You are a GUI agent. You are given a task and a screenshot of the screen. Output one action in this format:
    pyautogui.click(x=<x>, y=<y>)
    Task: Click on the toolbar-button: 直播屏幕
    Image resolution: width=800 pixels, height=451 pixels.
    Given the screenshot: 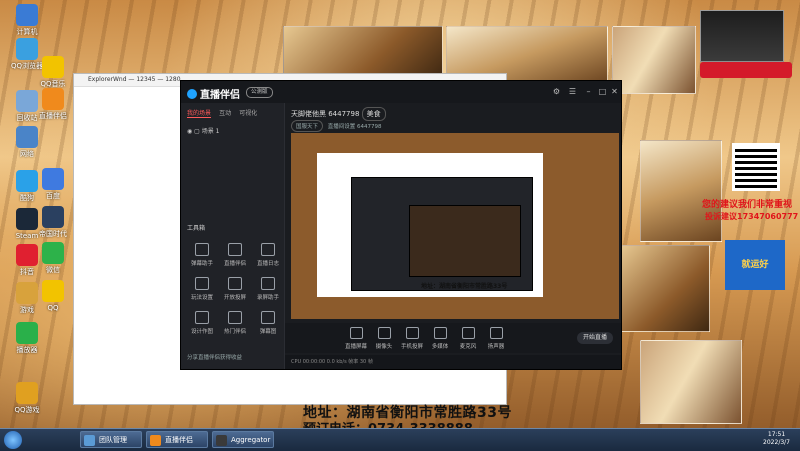 What is the action you would take?
    pyautogui.click(x=356, y=338)
    